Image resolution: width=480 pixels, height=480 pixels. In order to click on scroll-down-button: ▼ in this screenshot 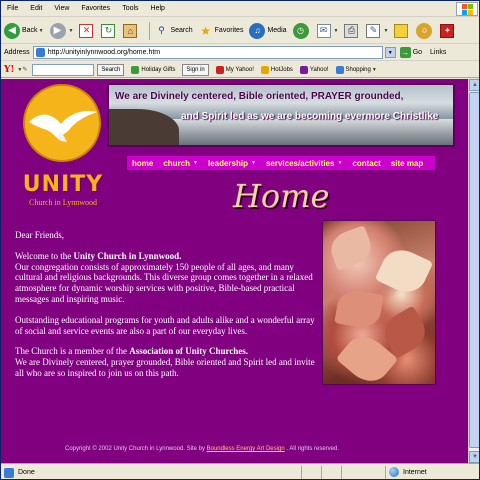, I will do `click(474, 457)`.